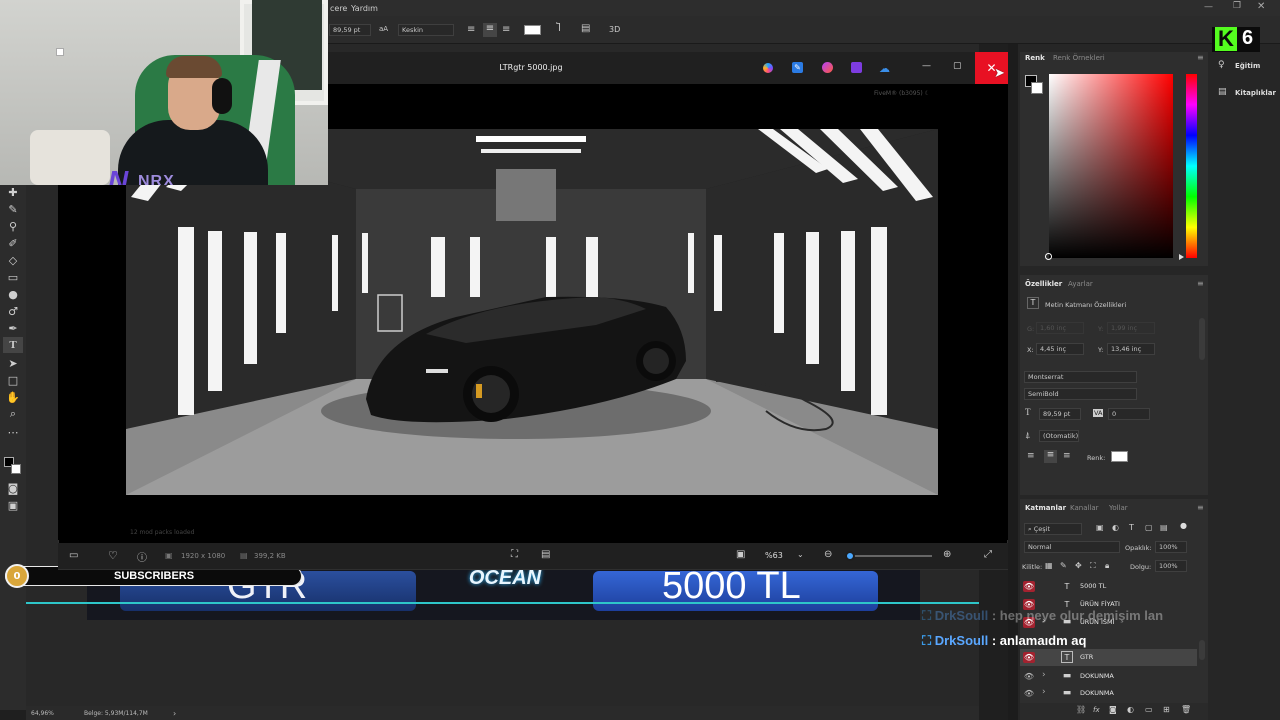  I want to click on menu-item-help: Yardım, so click(364, 8).